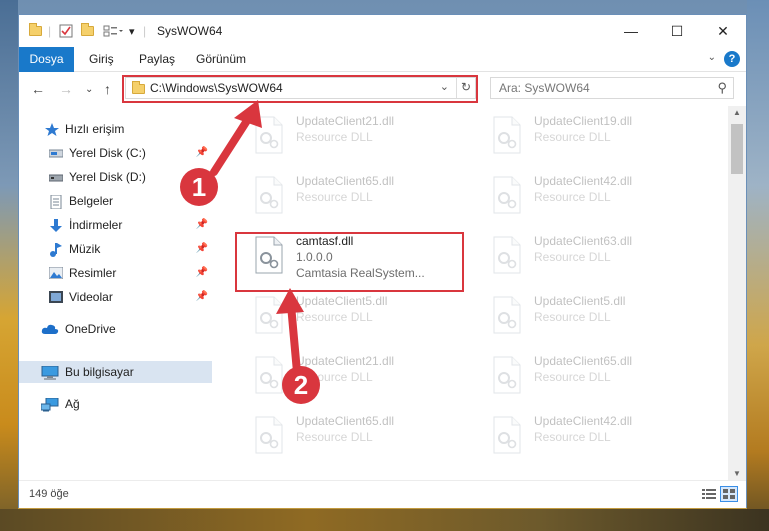  What do you see at coordinates (199, 187) in the screenshot?
I see `callout-step-1: 1` at bounding box center [199, 187].